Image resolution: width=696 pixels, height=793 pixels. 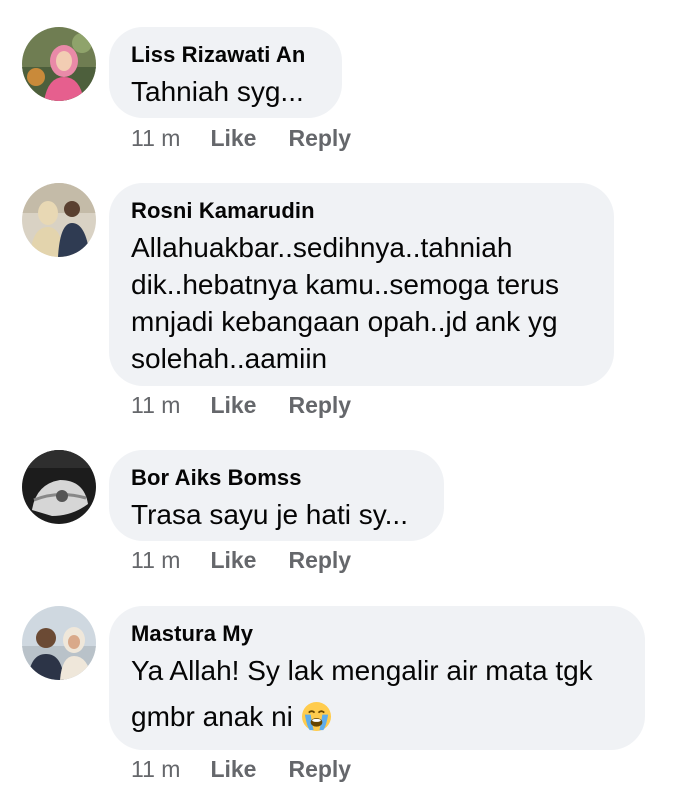 I want to click on comment-author: Rosni Kamarudin, so click(x=361, y=211).